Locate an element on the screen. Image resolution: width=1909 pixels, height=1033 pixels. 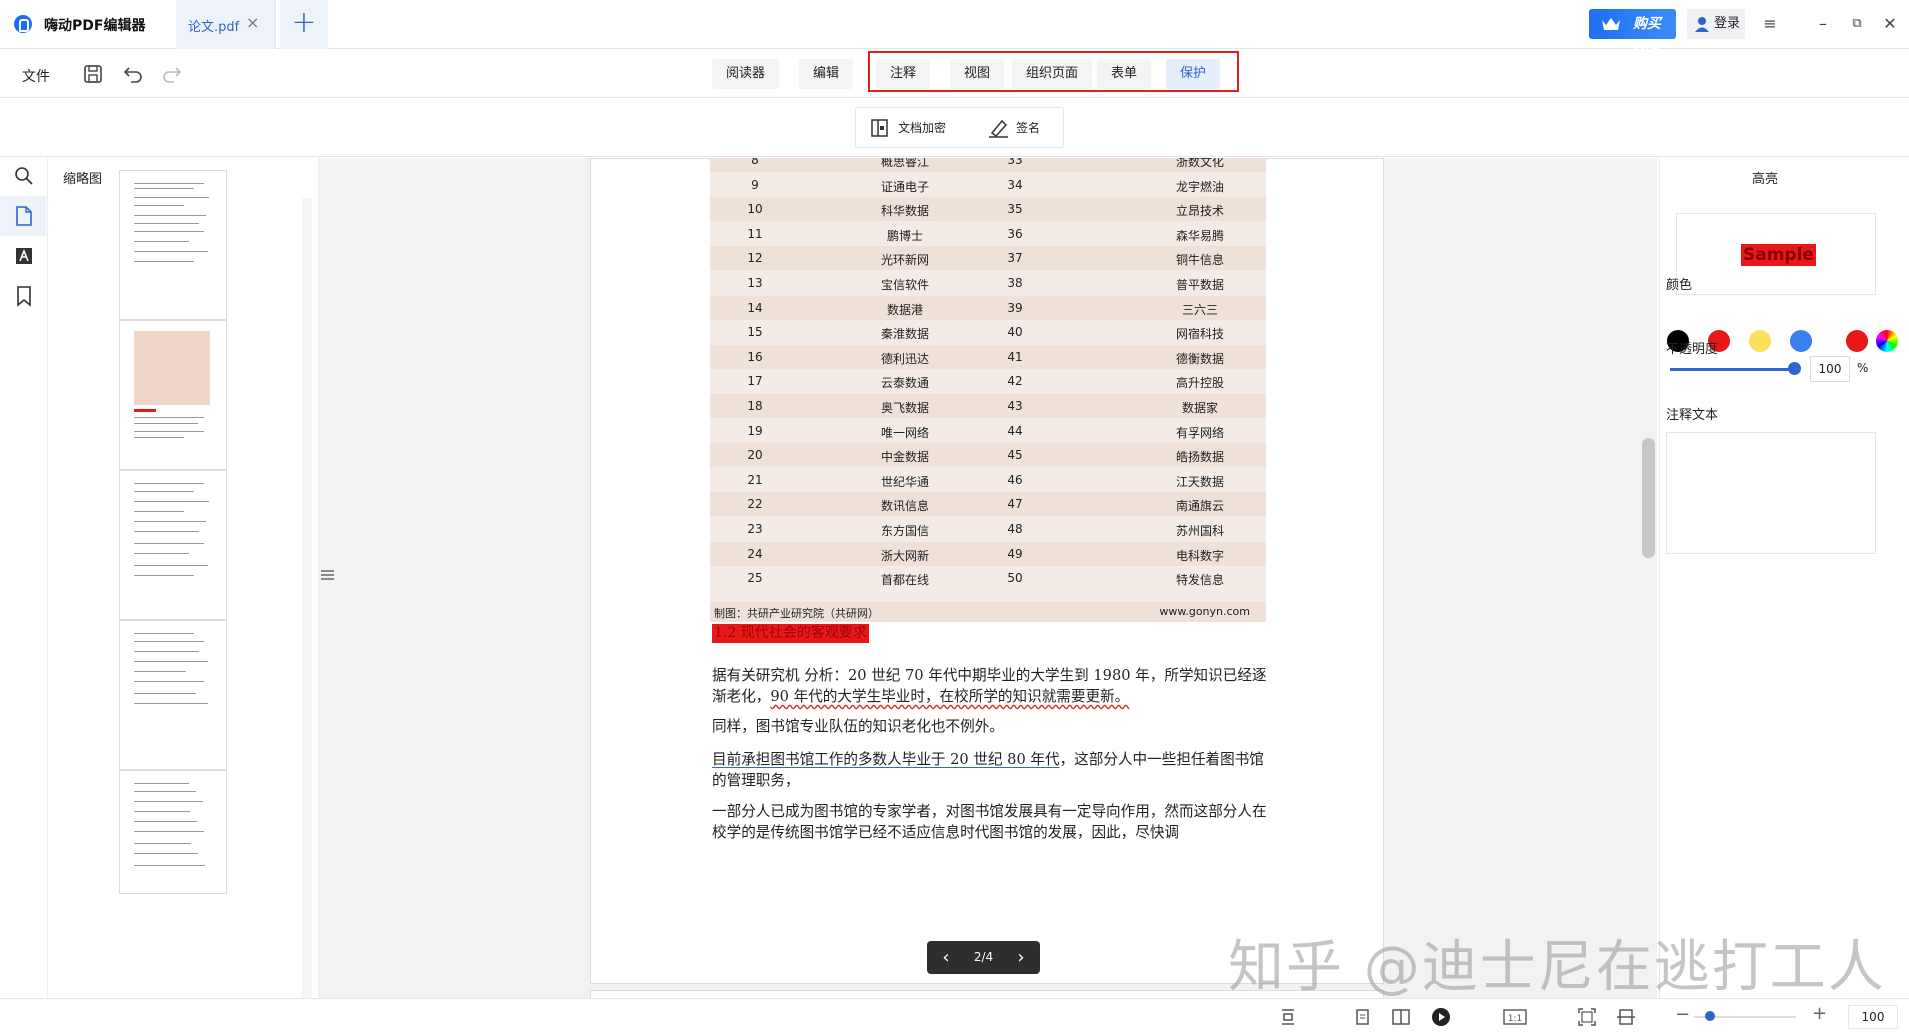
opacity-input: 100 is located at coordinates (1830, 369).